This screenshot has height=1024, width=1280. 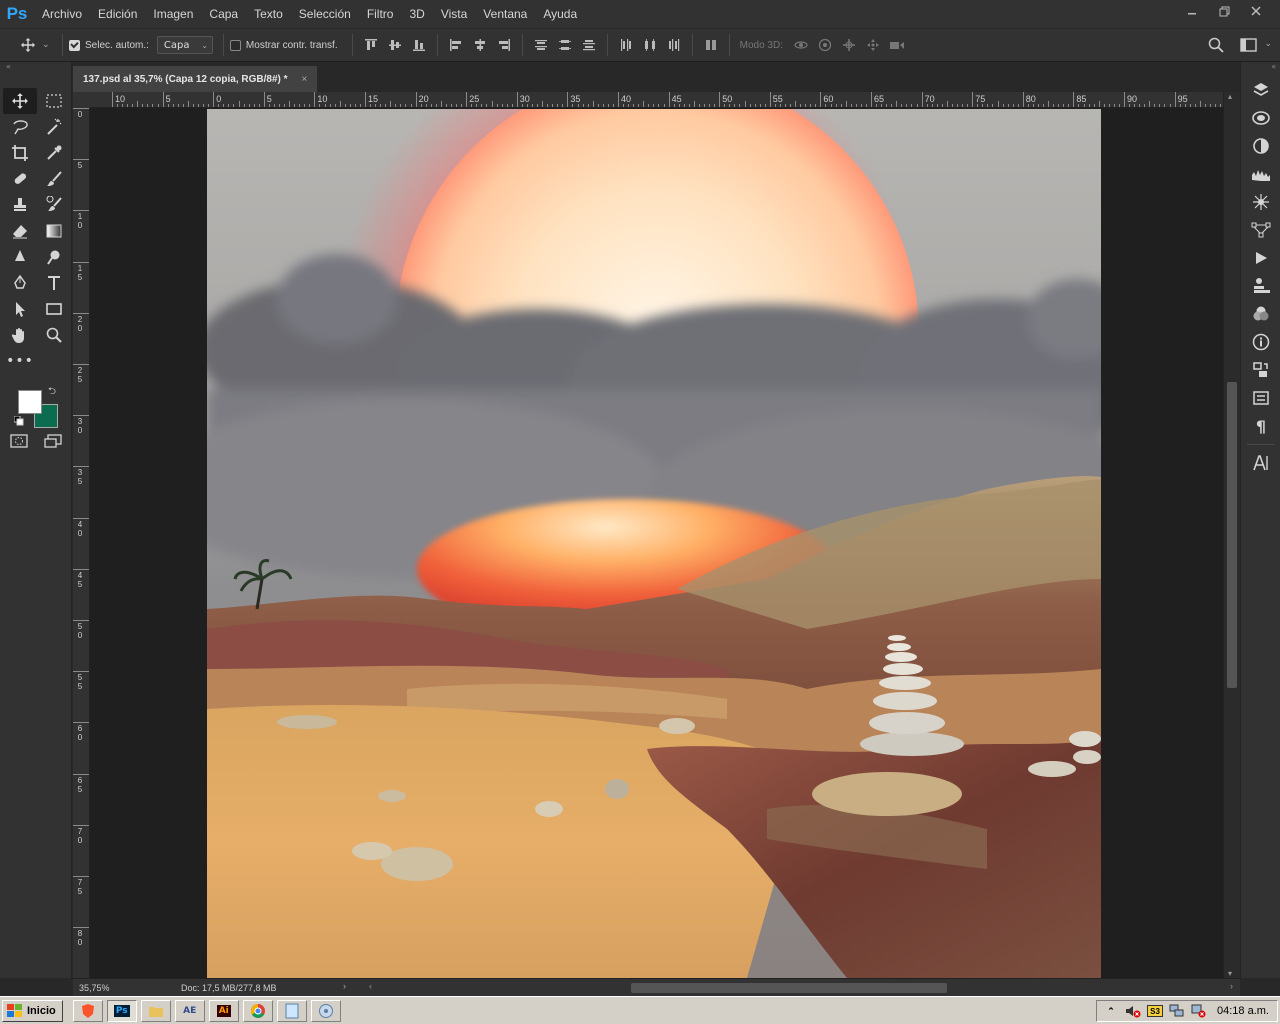 What do you see at coordinates (1260, 202) in the screenshot?
I see `navigator-icon` at bounding box center [1260, 202].